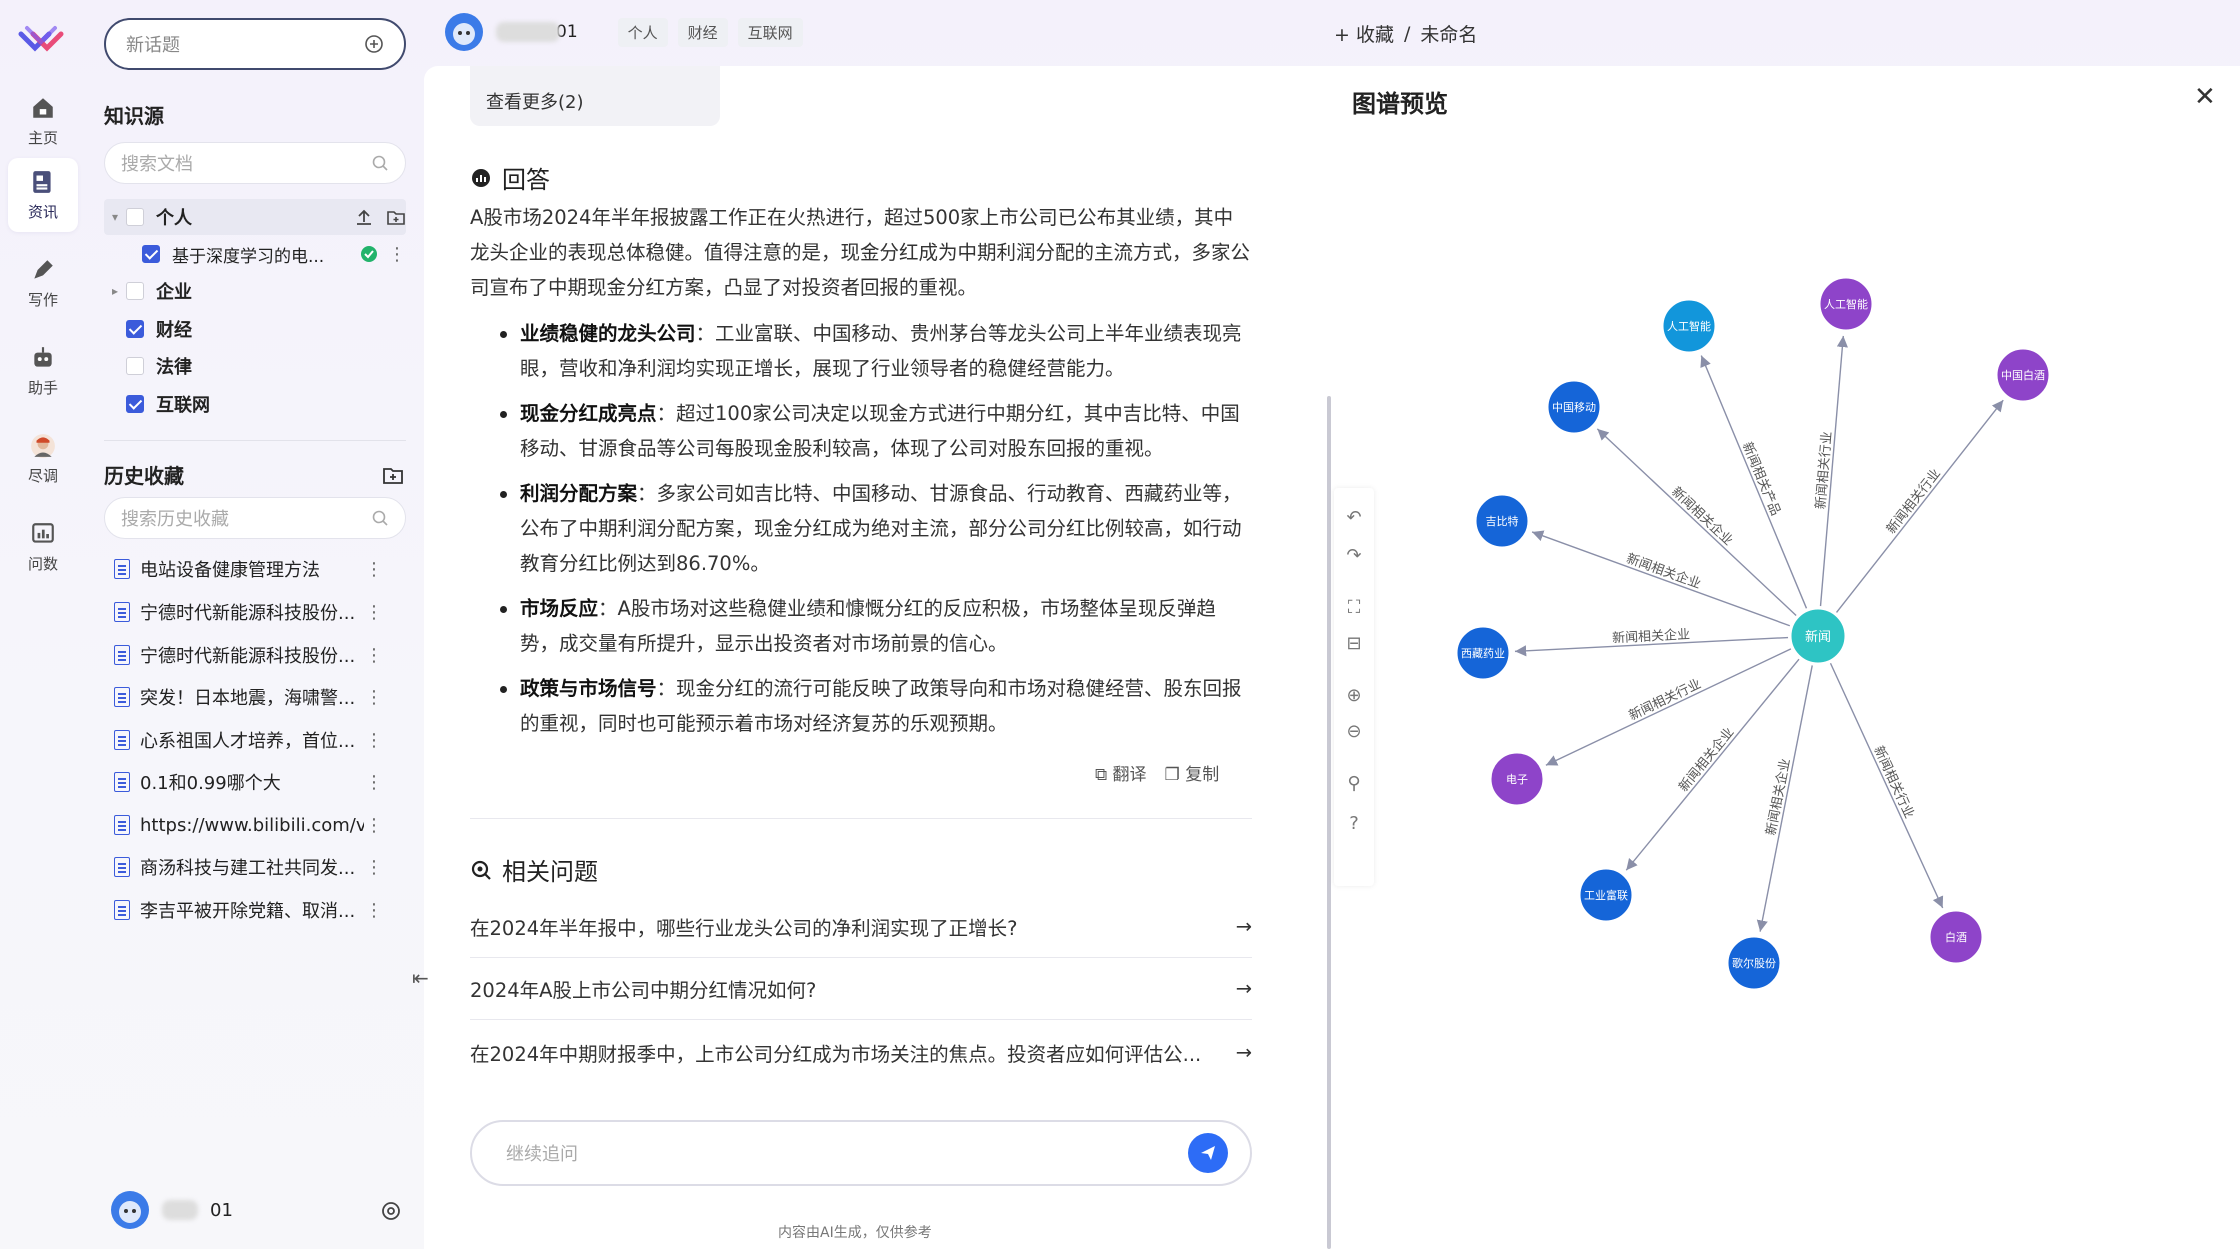 This screenshot has width=2240, height=1249. I want to click on copy-button: ❐ 复制, so click(1192, 772).